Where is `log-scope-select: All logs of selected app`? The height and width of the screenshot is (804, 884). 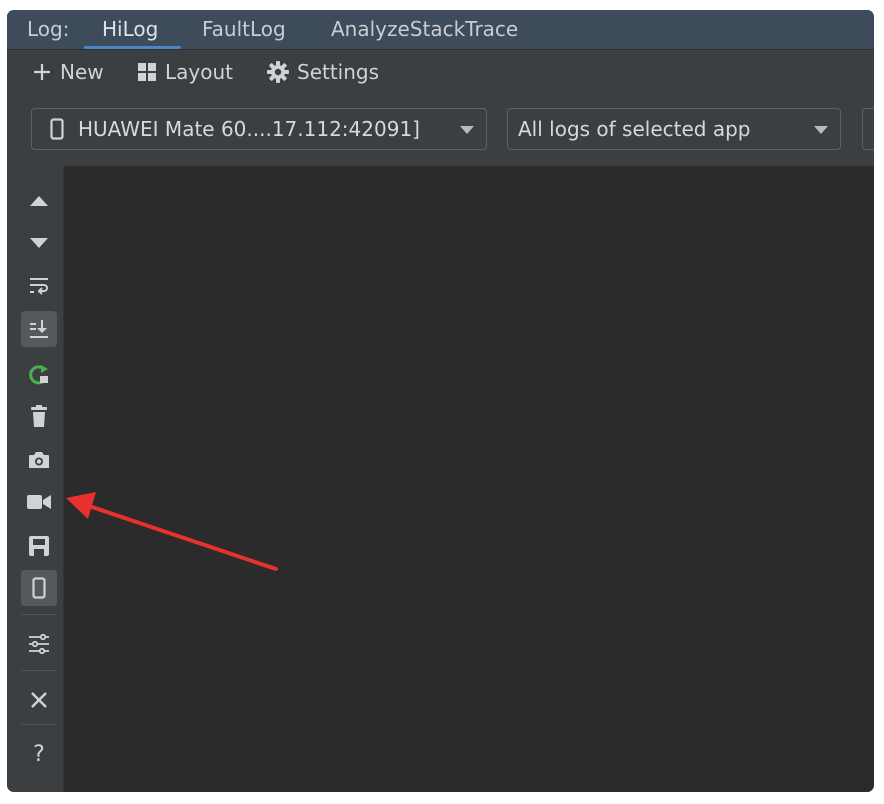 log-scope-select: All logs of selected app is located at coordinates (674, 129).